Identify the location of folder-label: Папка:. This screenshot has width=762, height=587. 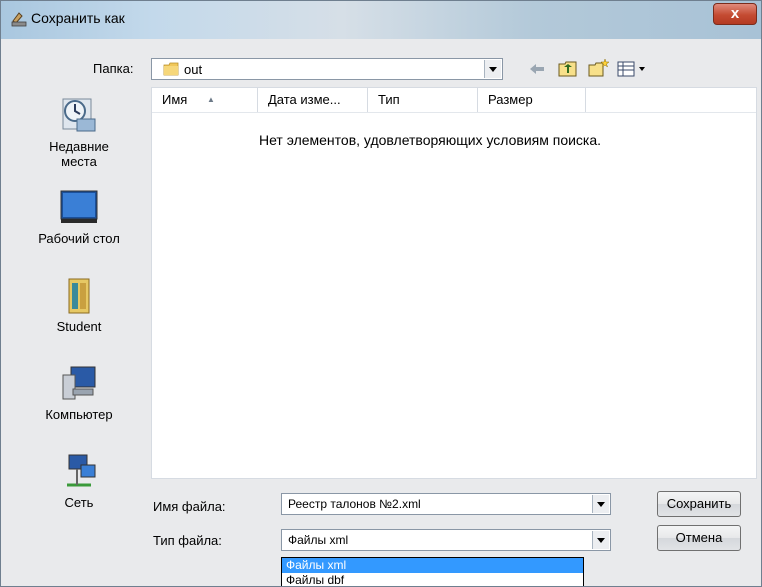
(113, 68).